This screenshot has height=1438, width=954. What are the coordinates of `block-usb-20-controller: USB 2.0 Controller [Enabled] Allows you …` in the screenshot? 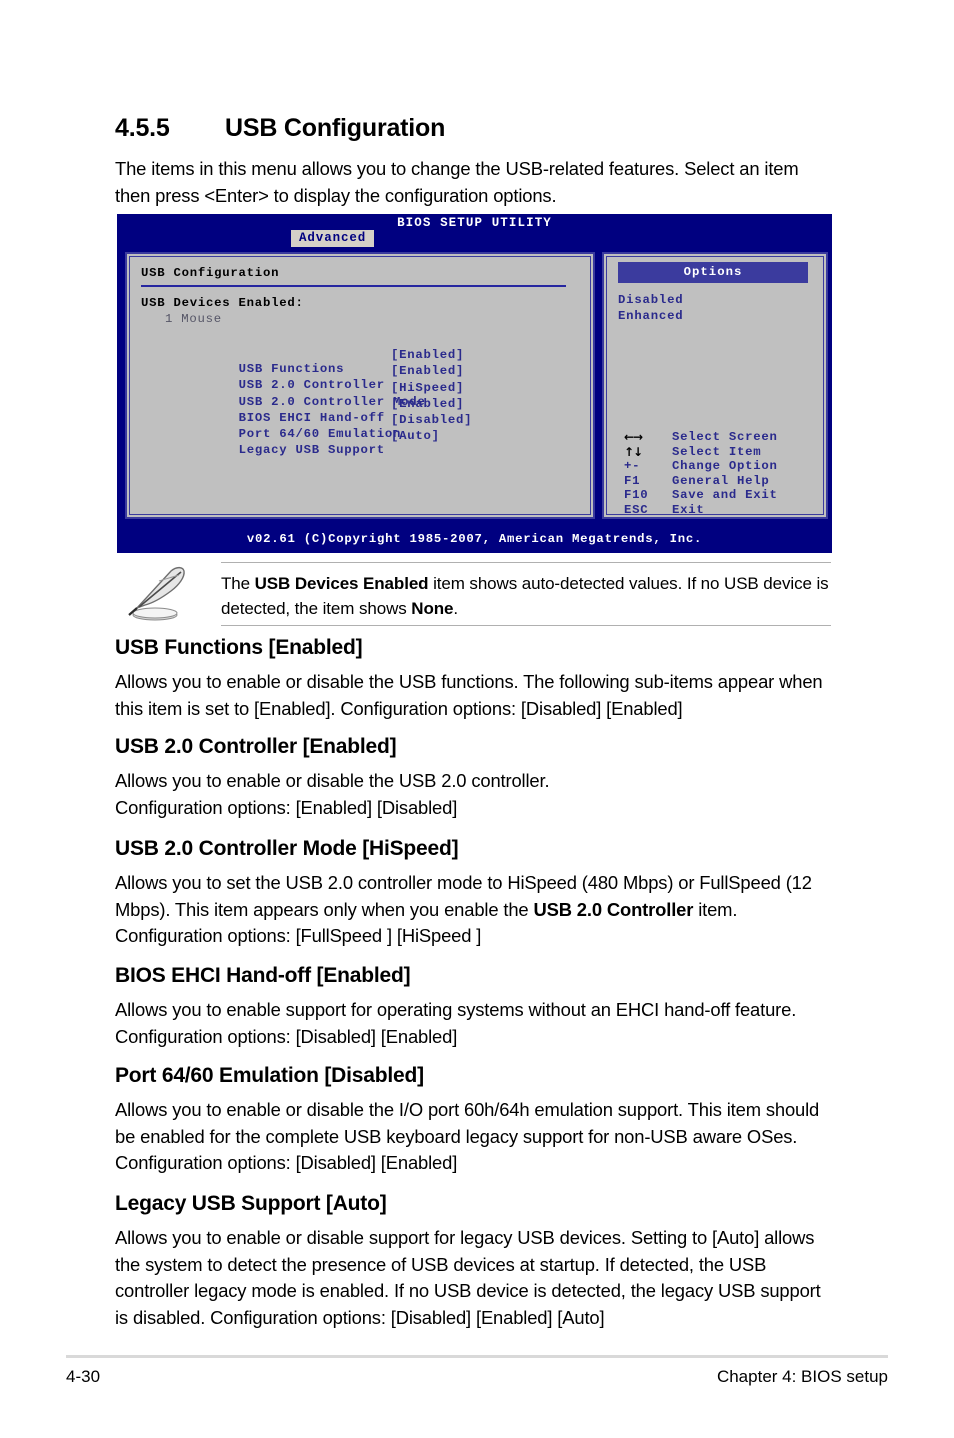 It's located at (473, 778).